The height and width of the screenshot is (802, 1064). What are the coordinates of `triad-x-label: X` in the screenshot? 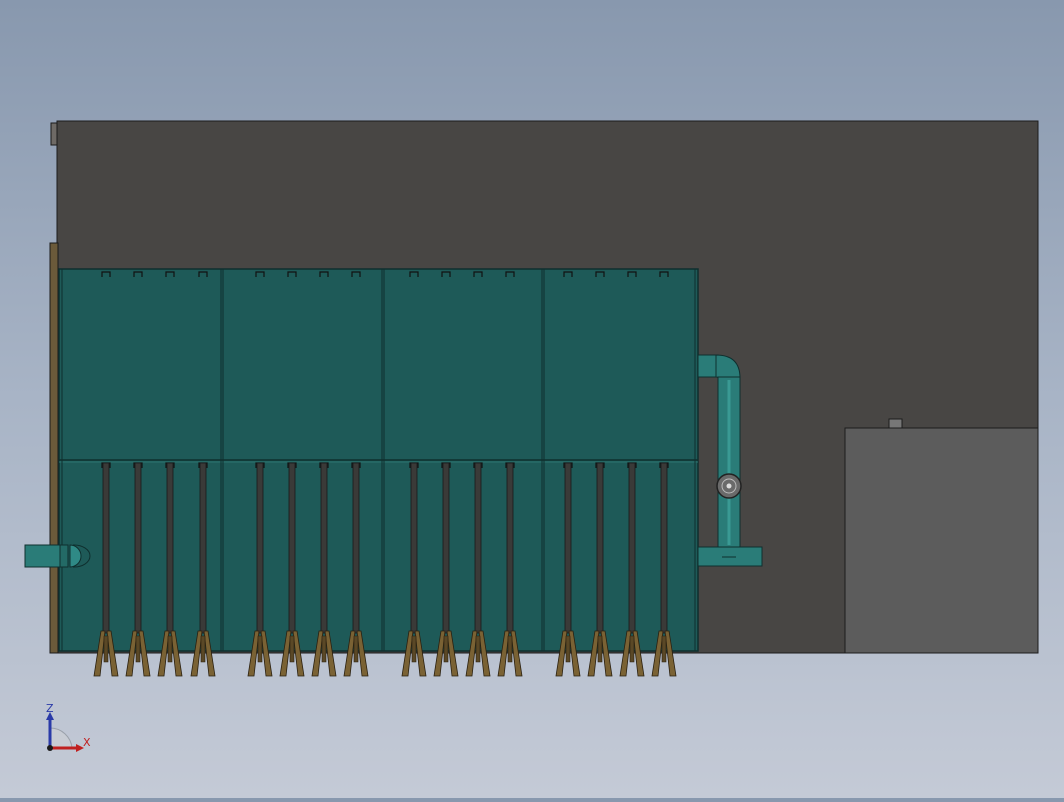 It's located at (87, 742).